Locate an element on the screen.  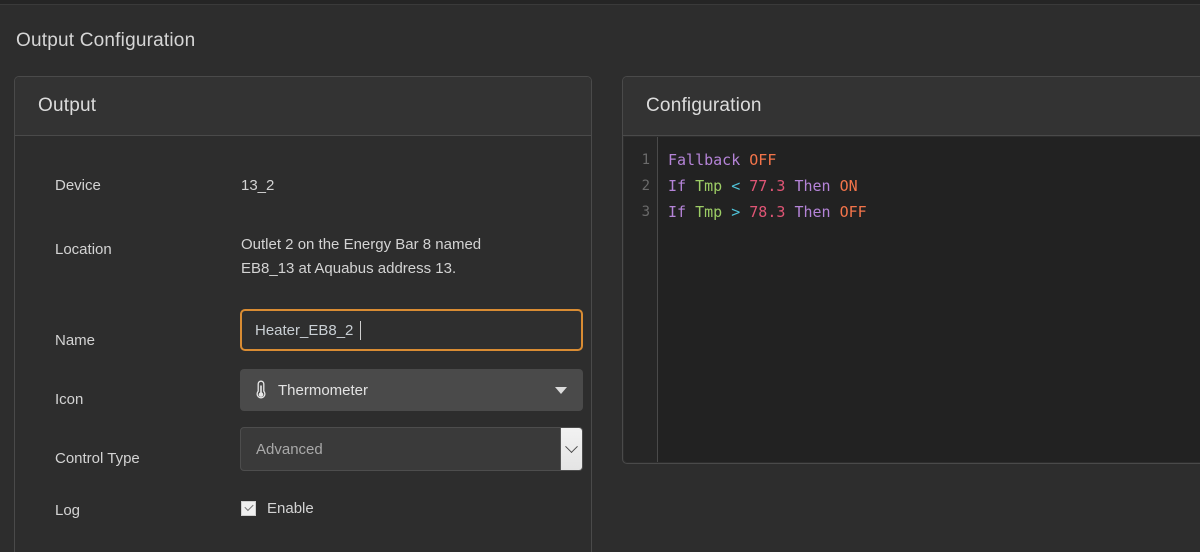
top-strip is located at coordinates (600, 2).